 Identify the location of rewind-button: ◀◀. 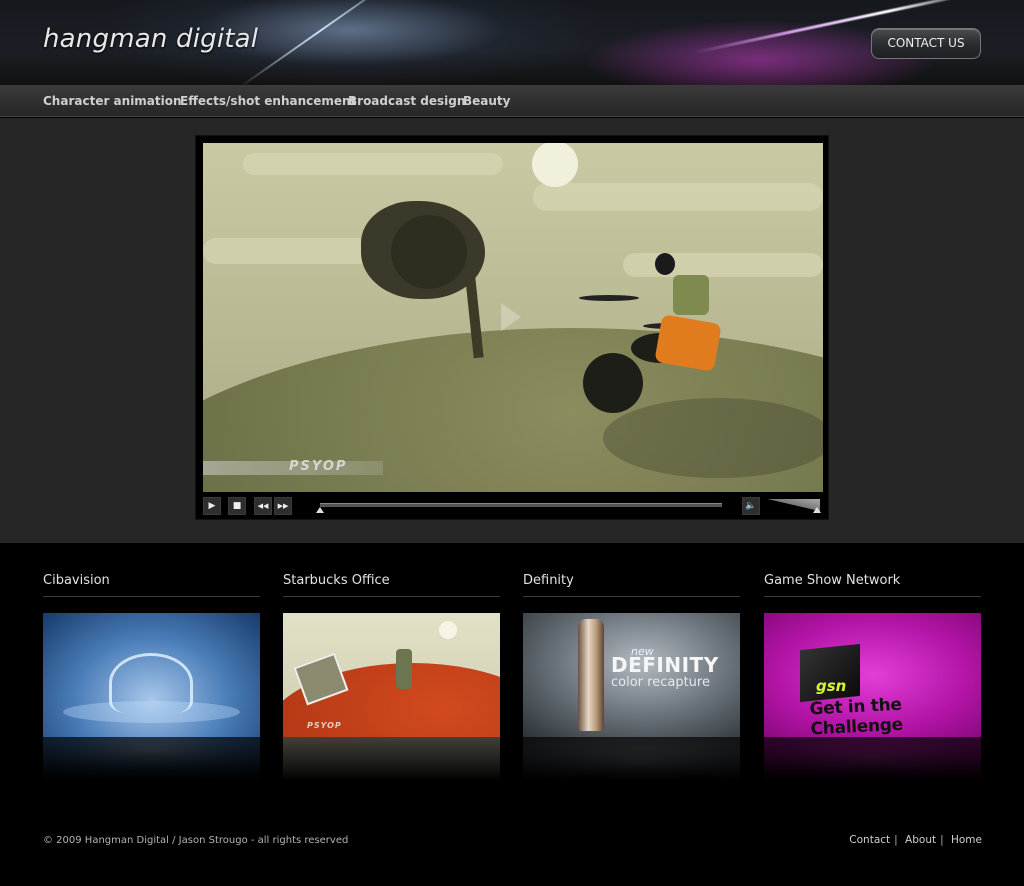
(263, 506).